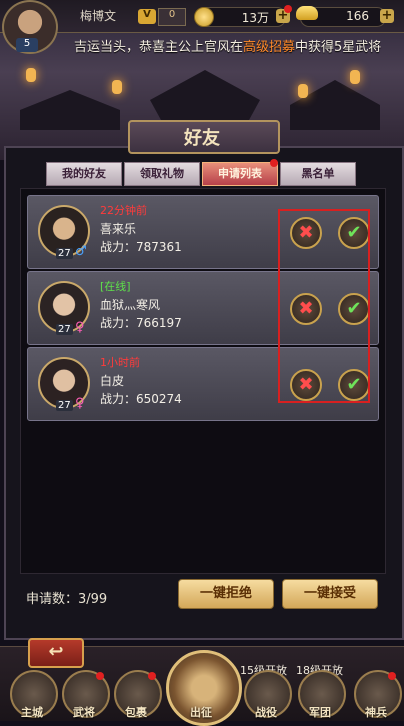 This screenshot has height=726, width=404. What do you see at coordinates (118, 229) in the screenshot?
I see `friend-name: 喜来乐` at bounding box center [118, 229].